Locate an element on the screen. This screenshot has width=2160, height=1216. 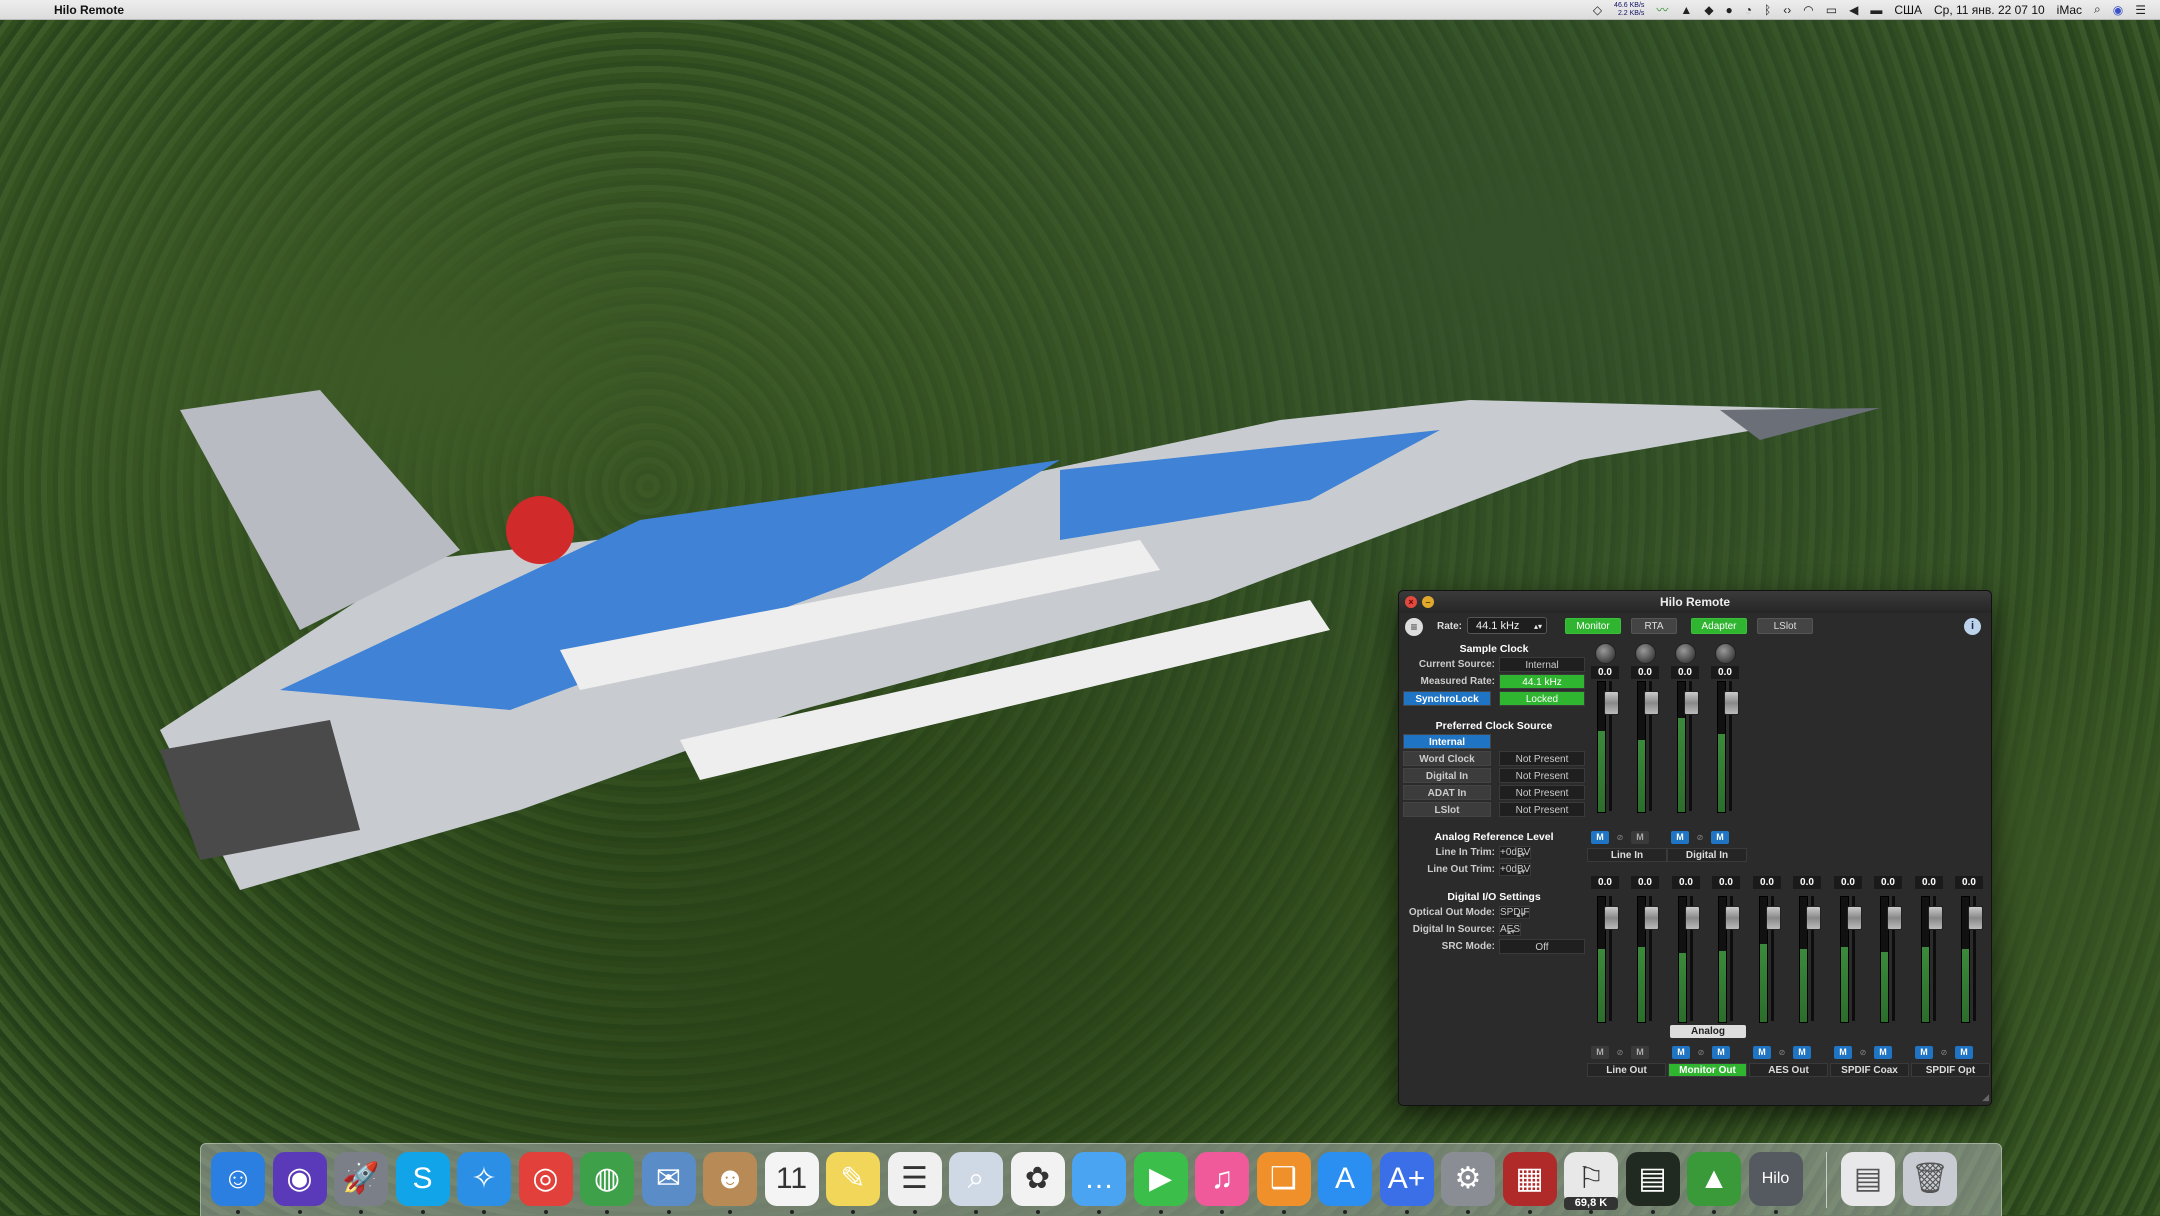
optical-out-mode-select: SPDIF ▴▾ is located at coordinates (1515, 912).